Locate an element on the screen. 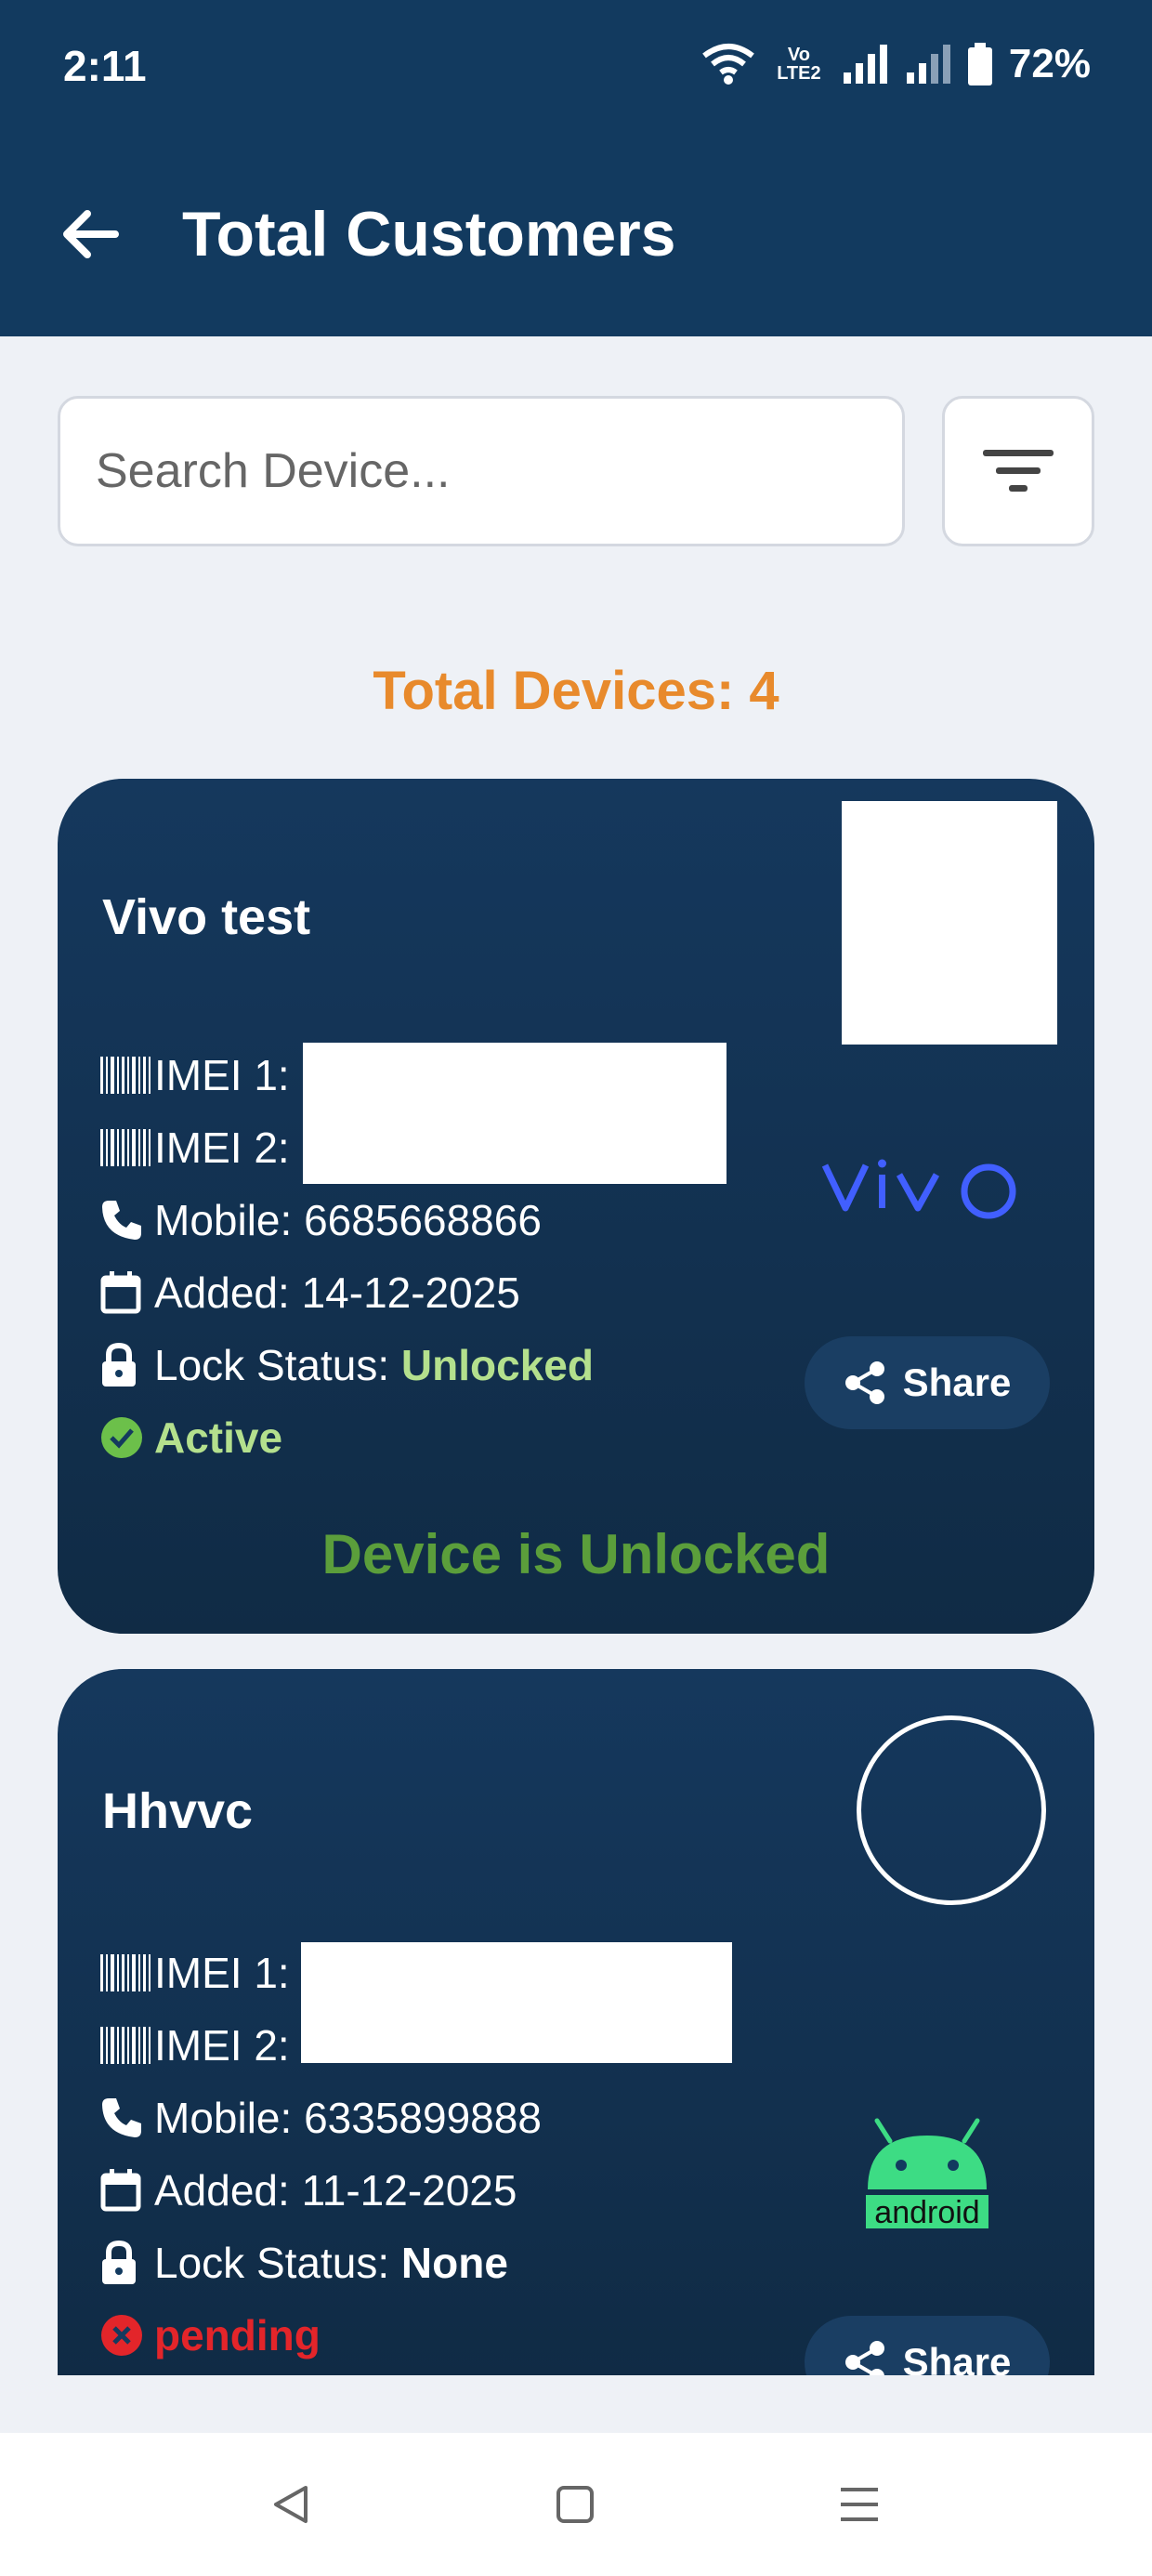 This screenshot has width=1152, height=2576. system-nav-bar is located at coordinates (576, 2504).